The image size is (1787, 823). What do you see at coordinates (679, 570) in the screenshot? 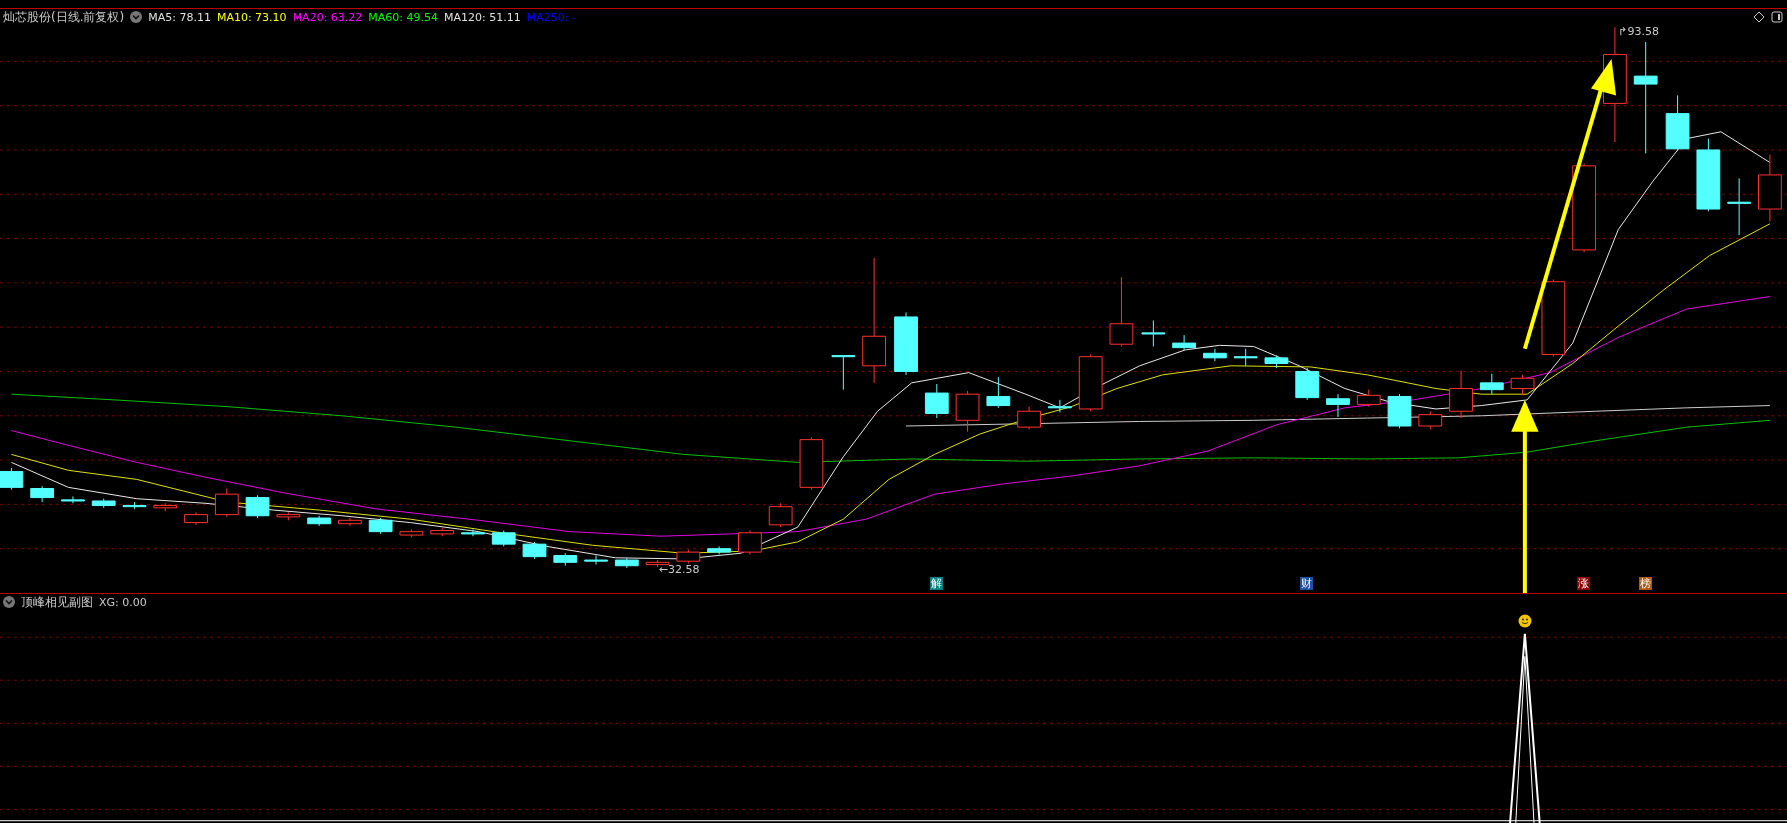
I see `low-price-label: ←32.58` at bounding box center [679, 570].